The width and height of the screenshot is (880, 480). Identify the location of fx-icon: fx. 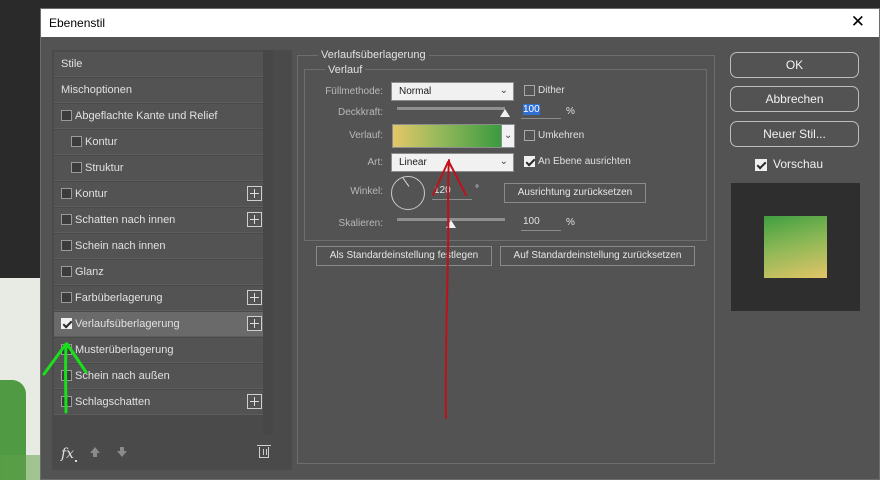
(69, 454).